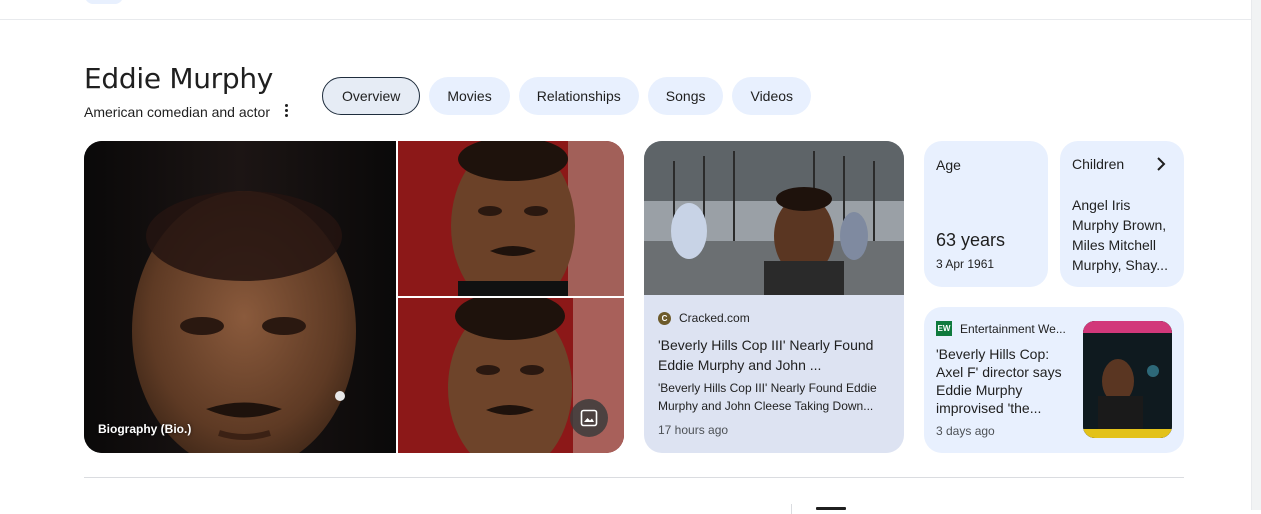  What do you see at coordinates (1256, 255) in the screenshot?
I see `page-scrollbar` at bounding box center [1256, 255].